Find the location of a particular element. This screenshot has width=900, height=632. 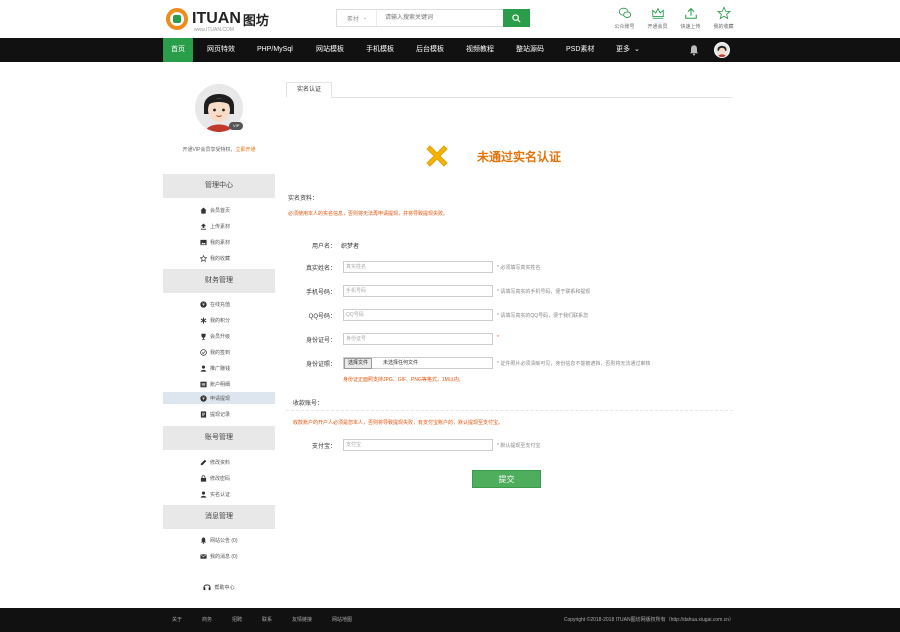

sidebar-item-announcements: 网站公告 (0) is located at coordinates (219, 540).